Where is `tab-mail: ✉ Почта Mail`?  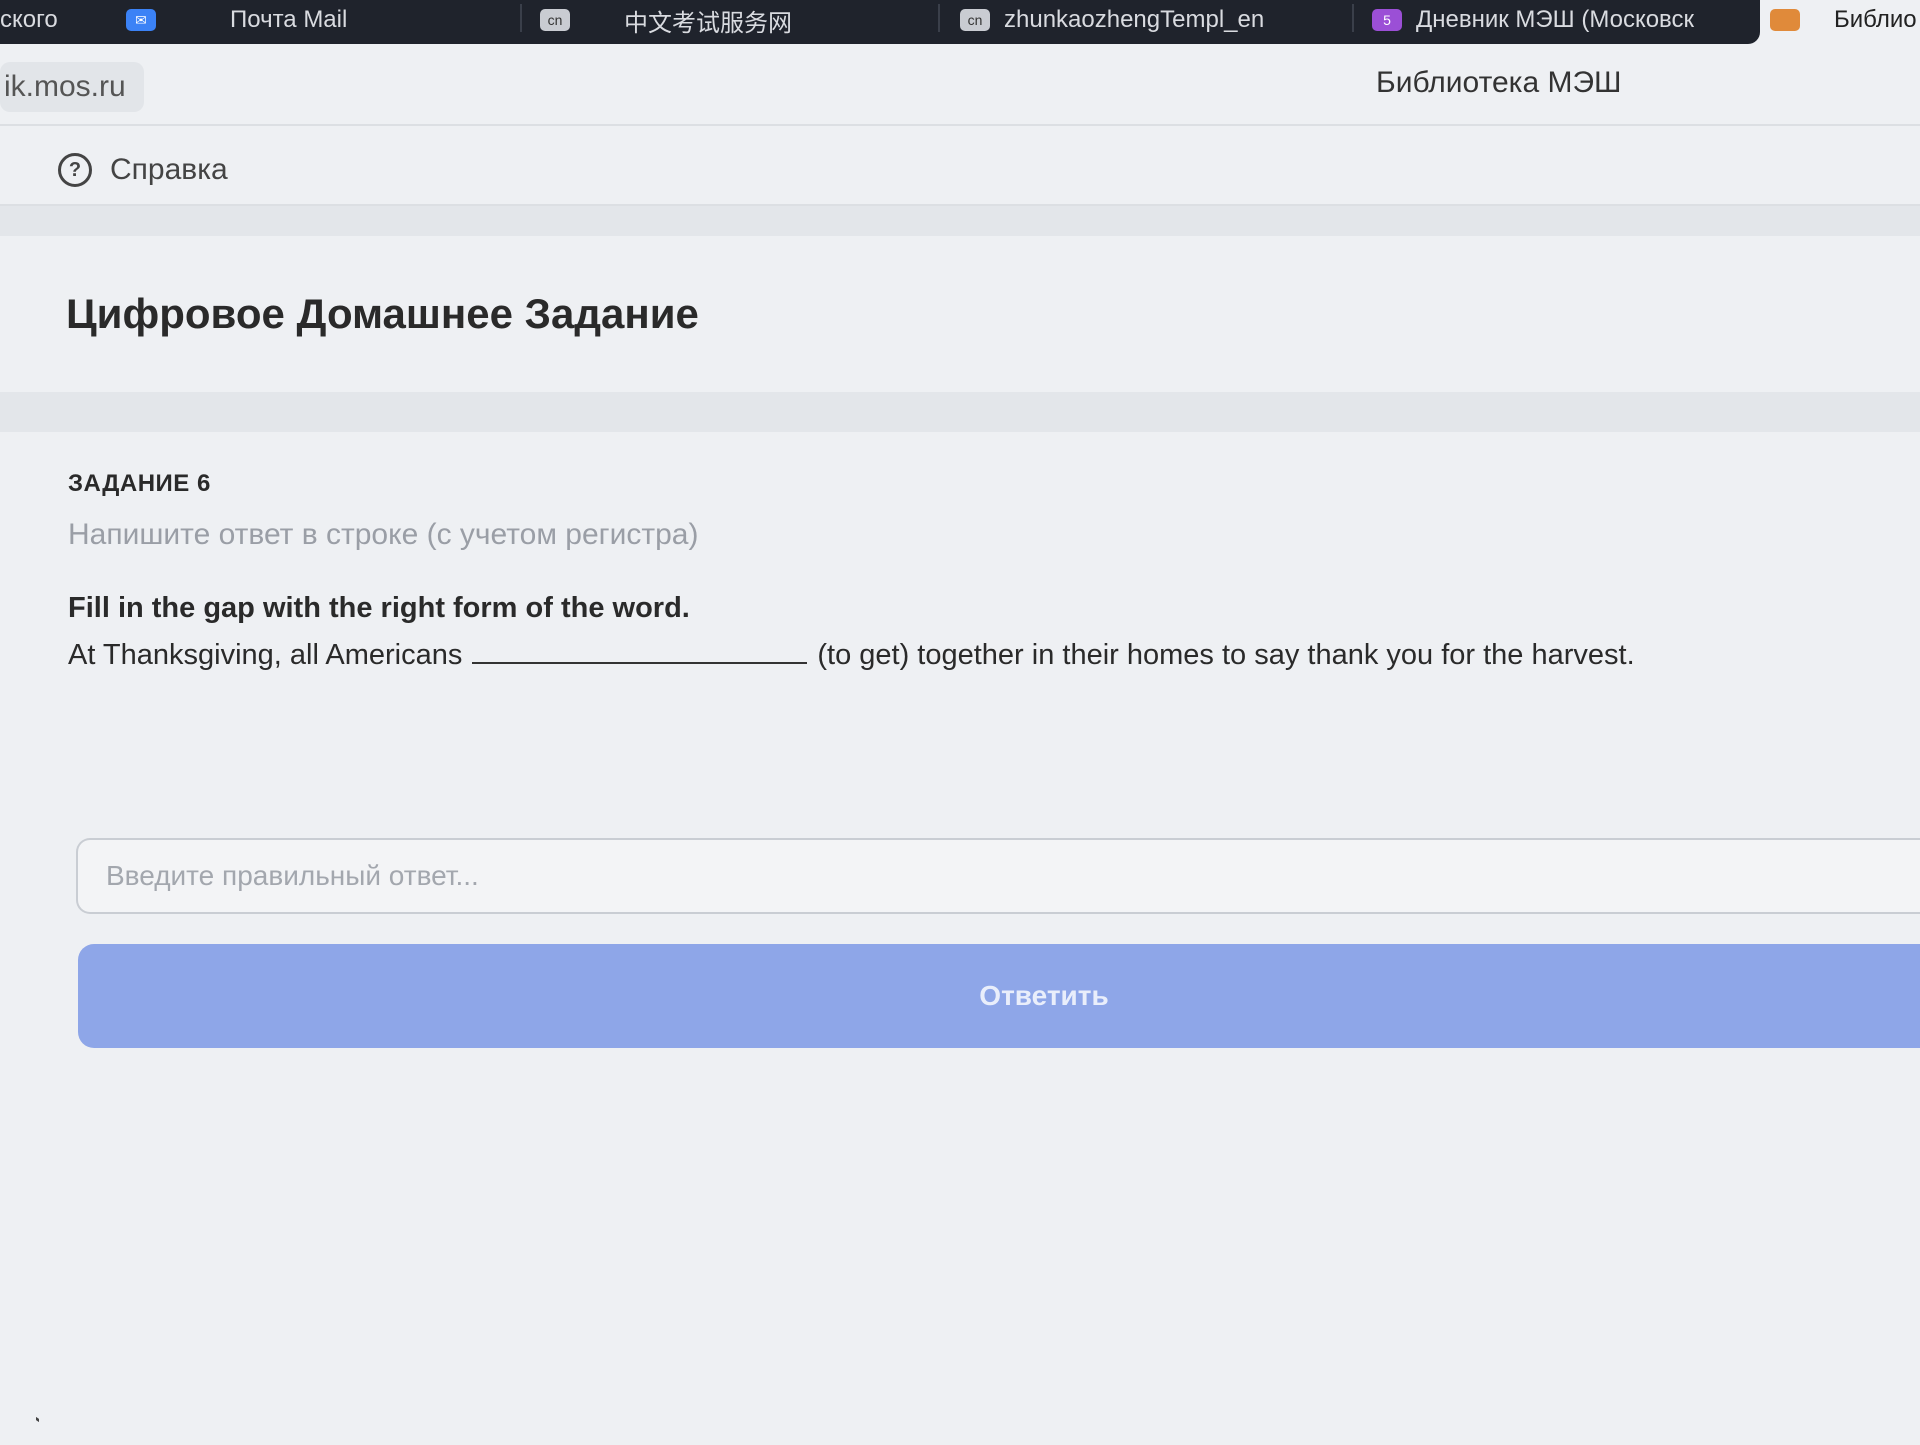 tab-mail: ✉ Почта Mail is located at coordinates (266, 20).